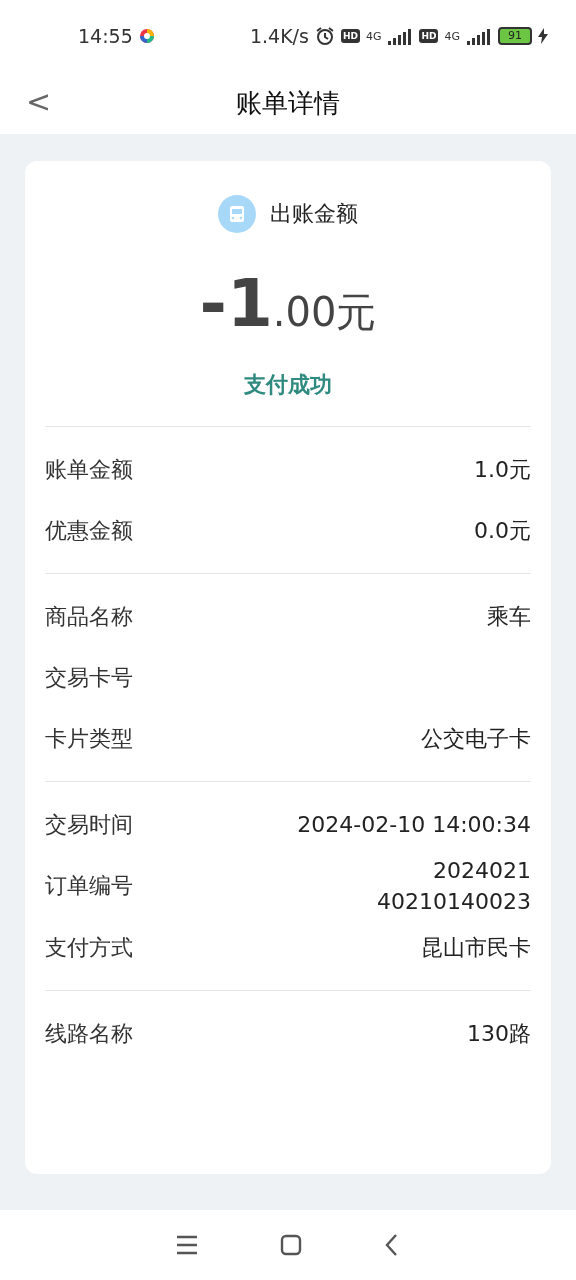 The width and height of the screenshot is (576, 1280). I want to click on summary-label: 出账金额, so click(314, 214).